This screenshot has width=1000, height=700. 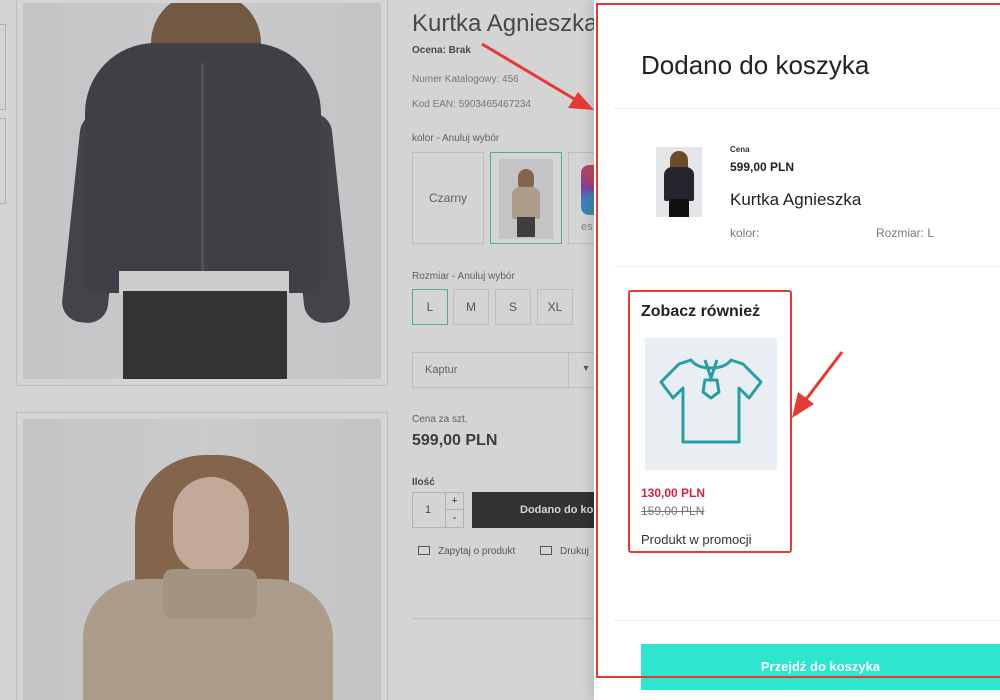 What do you see at coordinates (701, 311) in the screenshot?
I see `see-also-title: Zobacz również` at bounding box center [701, 311].